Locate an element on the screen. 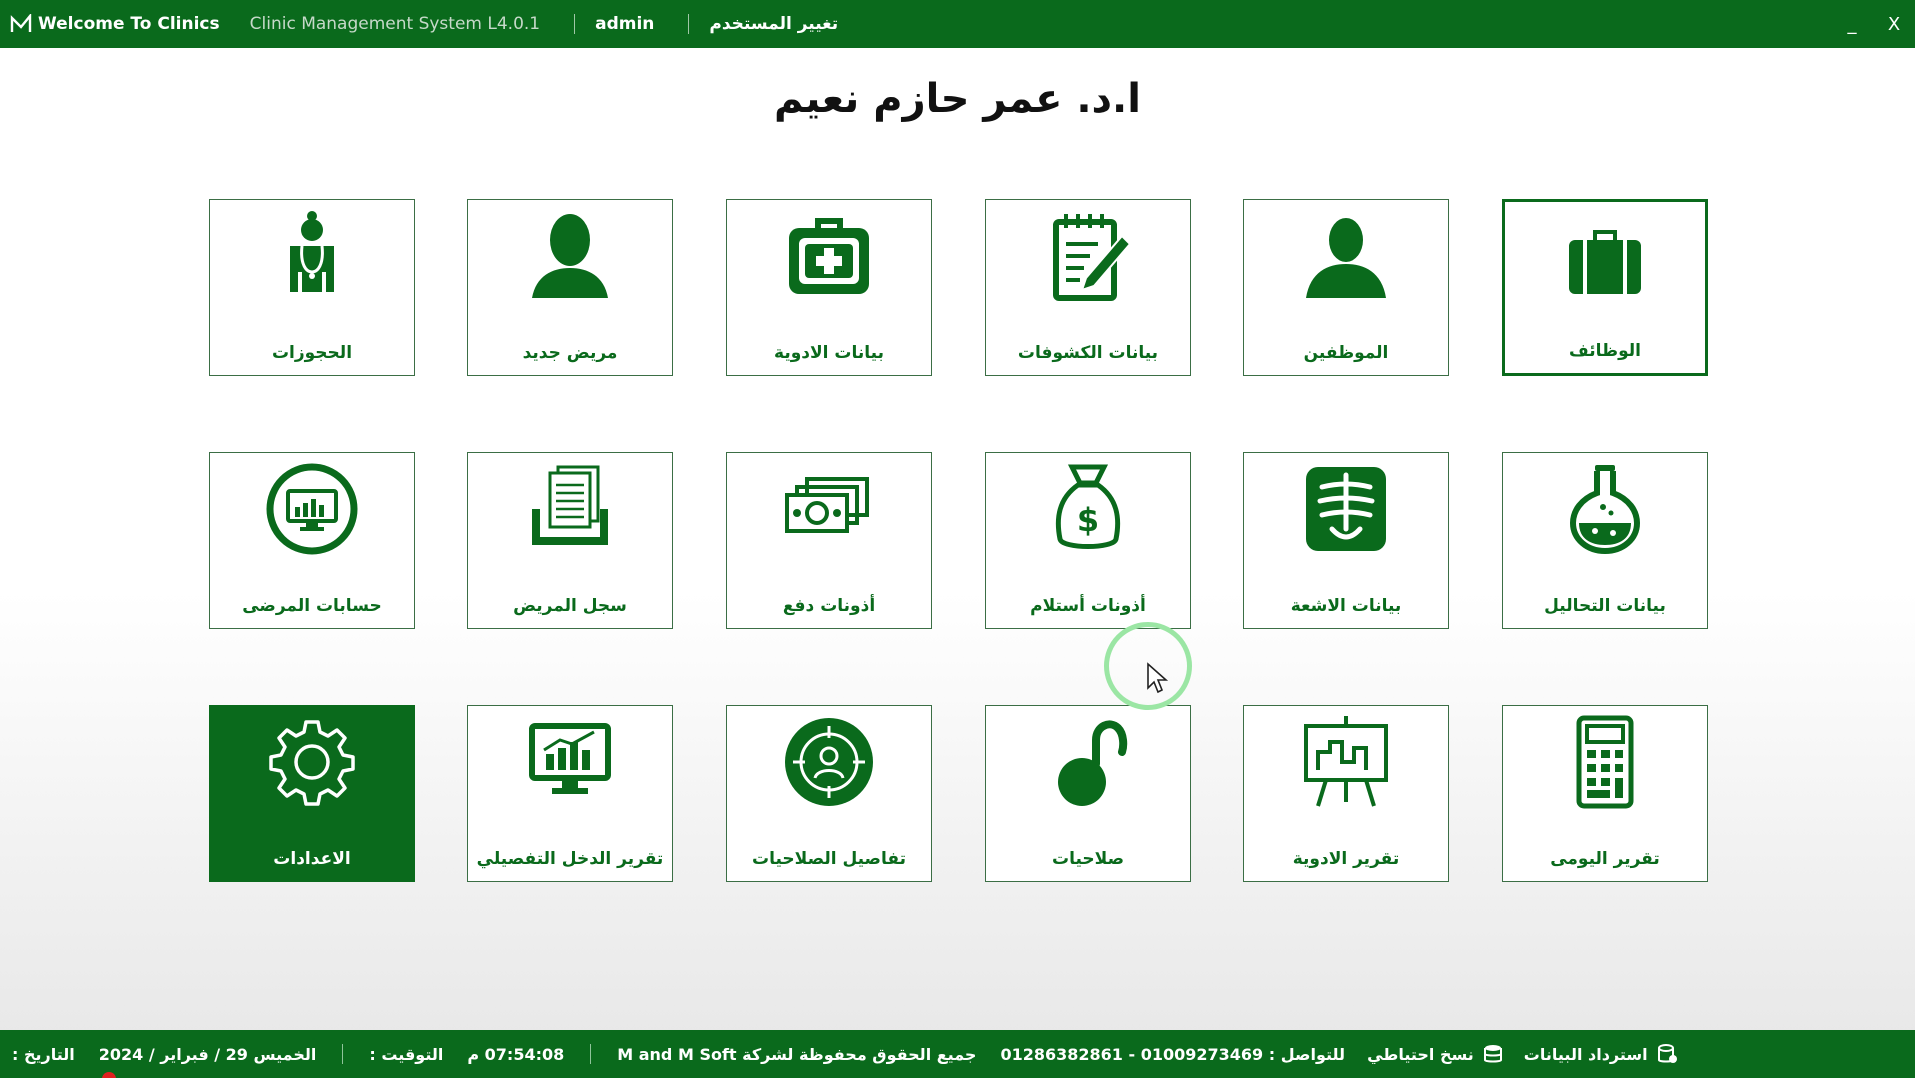 This screenshot has width=1915, height=1078. tile-label: بيانات الادوية is located at coordinates (829, 353).